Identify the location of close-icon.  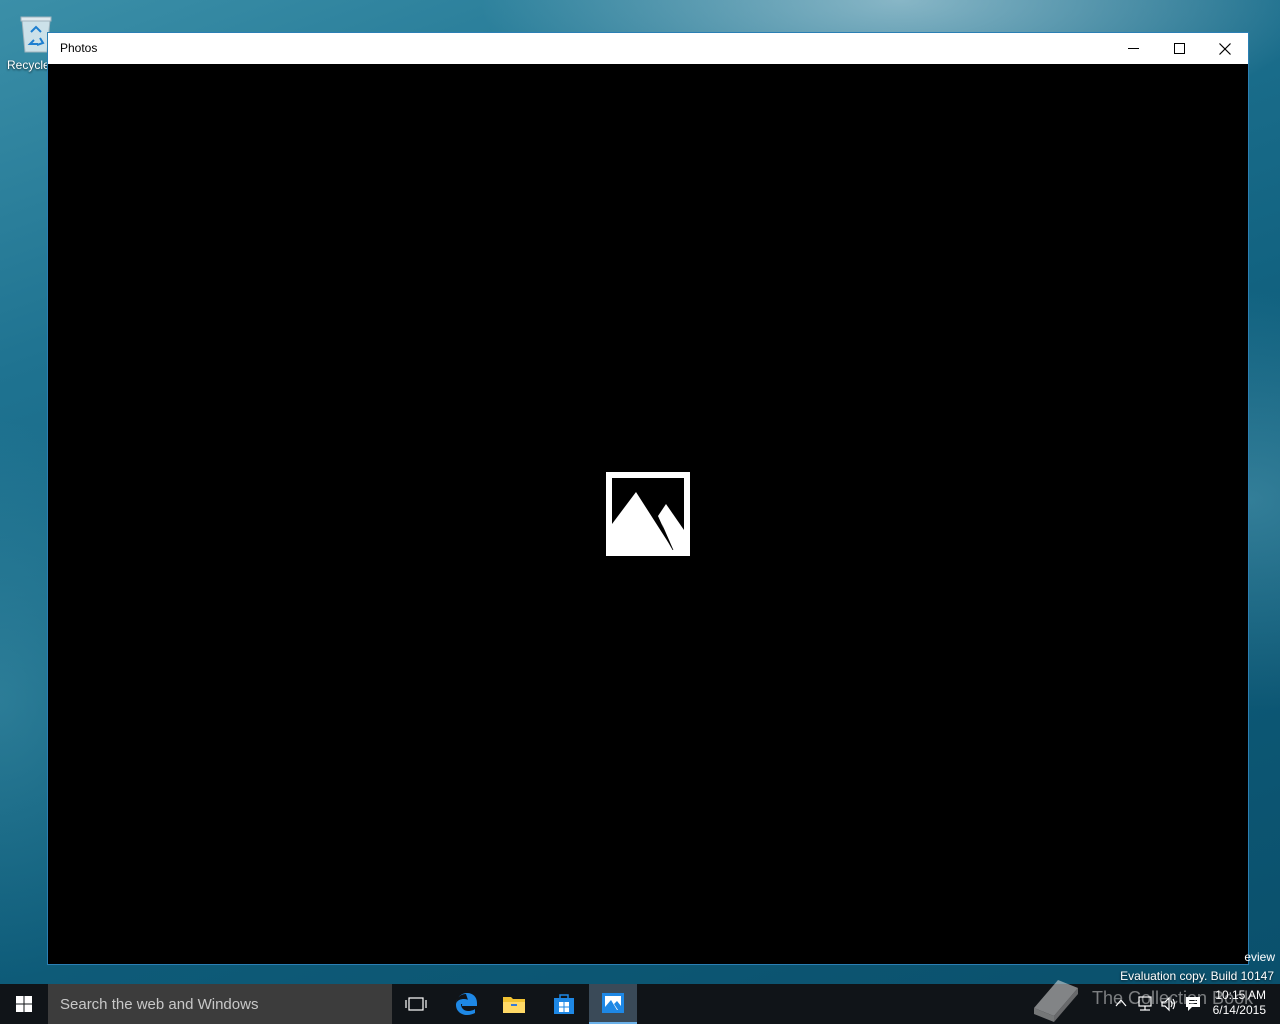
(1225, 48).